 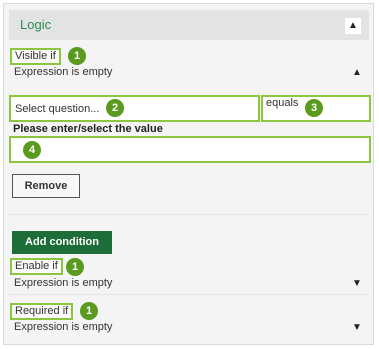 I want to click on required-if-tag: Required if, so click(x=42, y=311).